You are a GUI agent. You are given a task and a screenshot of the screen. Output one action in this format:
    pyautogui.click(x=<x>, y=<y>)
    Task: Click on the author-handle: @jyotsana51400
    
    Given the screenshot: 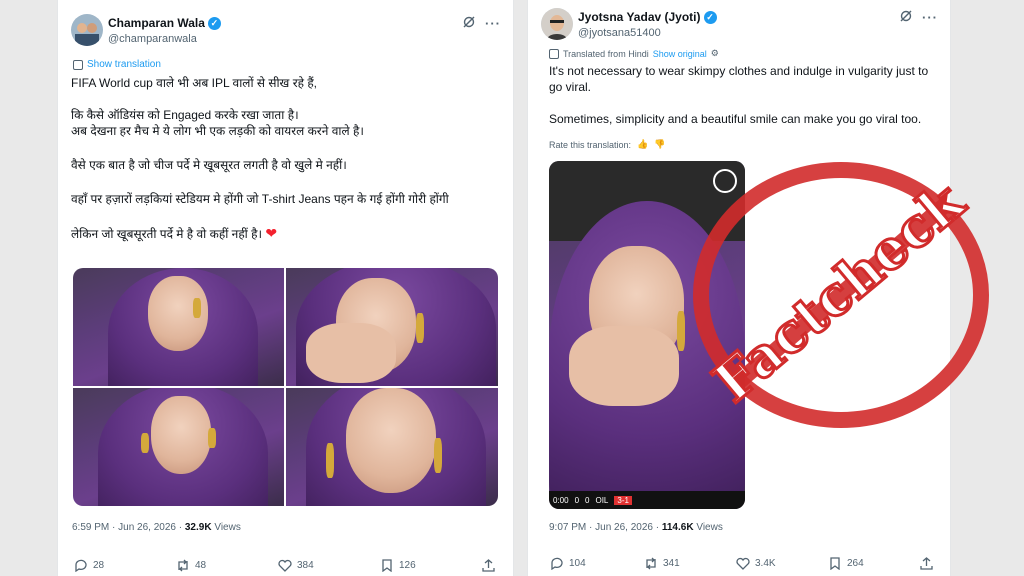 What is the action you would take?
    pyautogui.click(x=619, y=33)
    